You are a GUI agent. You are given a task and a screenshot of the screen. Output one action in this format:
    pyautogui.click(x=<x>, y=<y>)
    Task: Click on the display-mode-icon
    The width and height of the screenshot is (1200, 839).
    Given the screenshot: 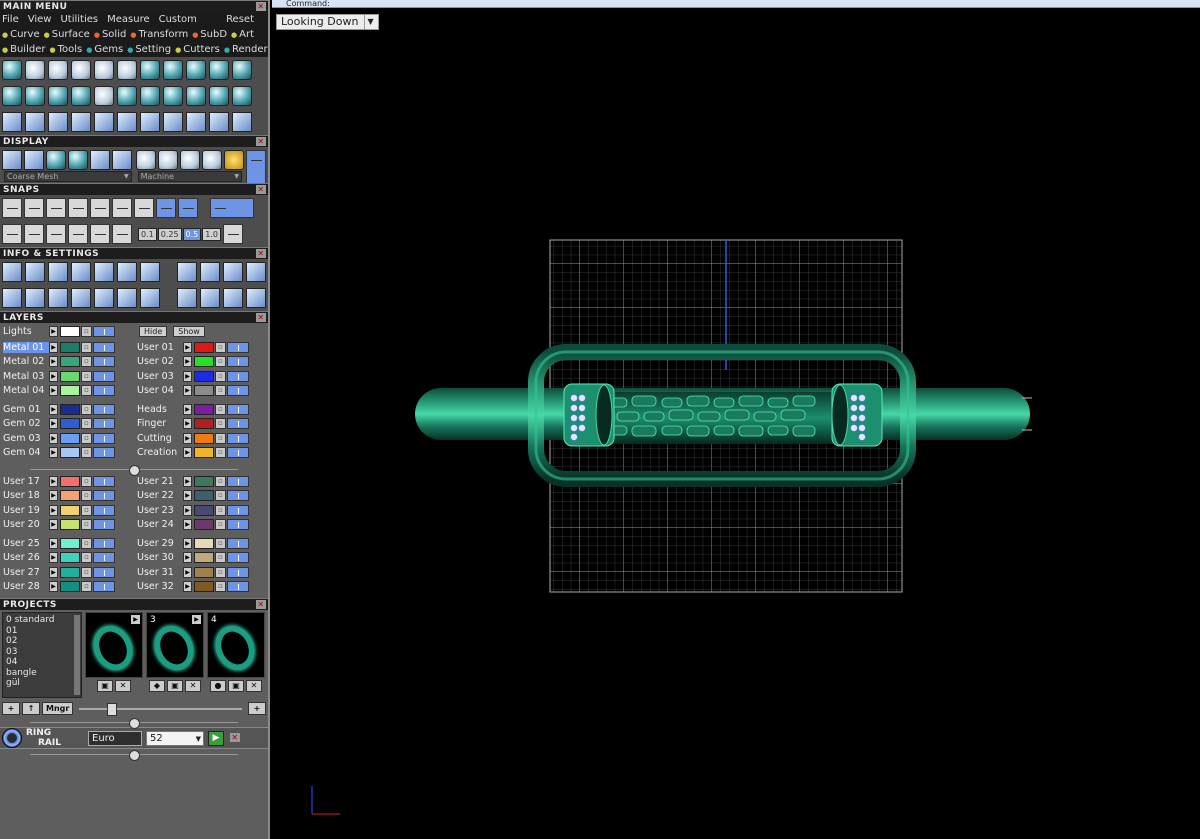 What is the action you would take?
    pyautogui.click(x=34, y=160)
    